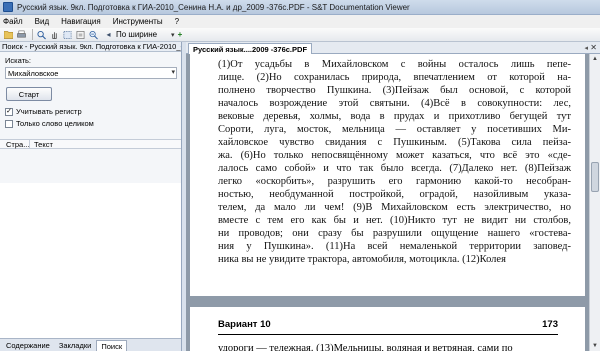  Describe the element at coordinates (41, 144) in the screenshot. I see `results-column-text: Текст` at that location.